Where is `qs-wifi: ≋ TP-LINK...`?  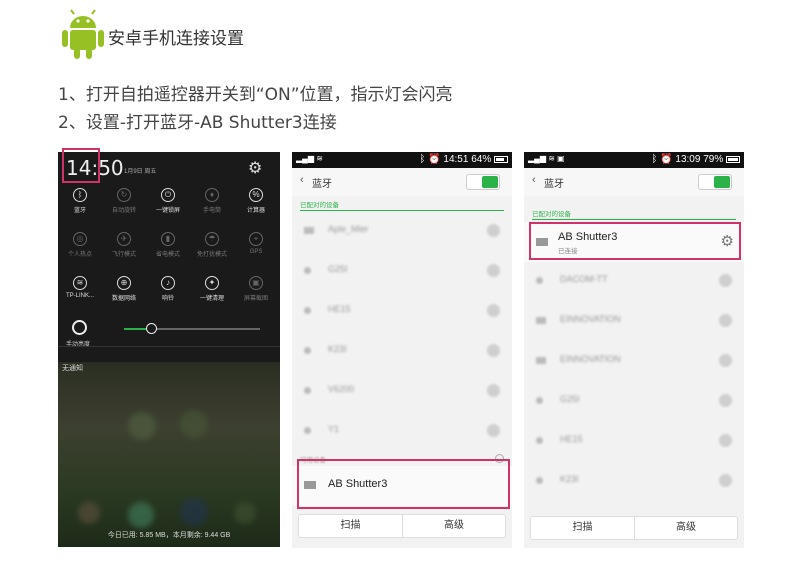
qs-wifi: ≋ TP-LINK... is located at coordinates (80, 287).